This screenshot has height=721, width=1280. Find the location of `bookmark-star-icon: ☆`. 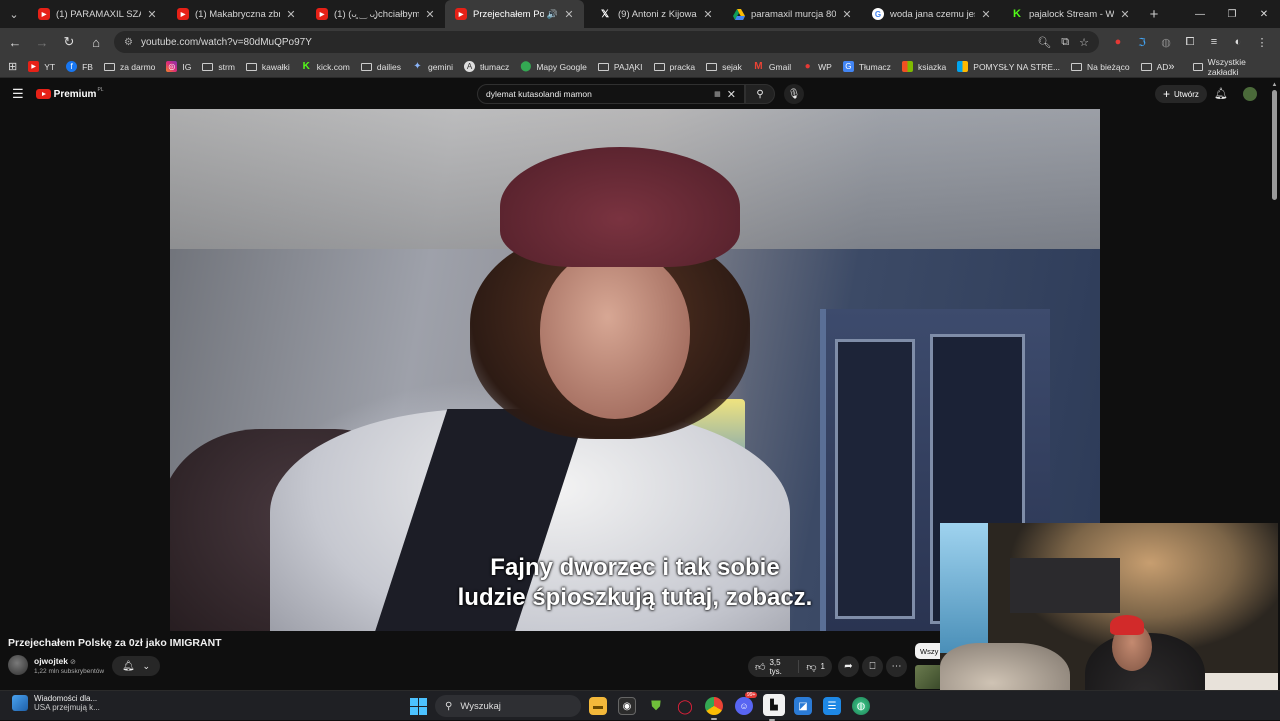

bookmark-star-icon: ☆ is located at coordinates (1084, 42).